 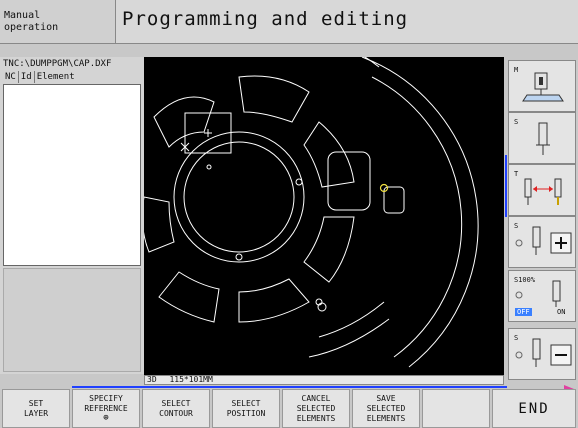 What do you see at coordinates (36, 413) in the screenshot?
I see `softkey-line: LAYER` at bounding box center [36, 413].